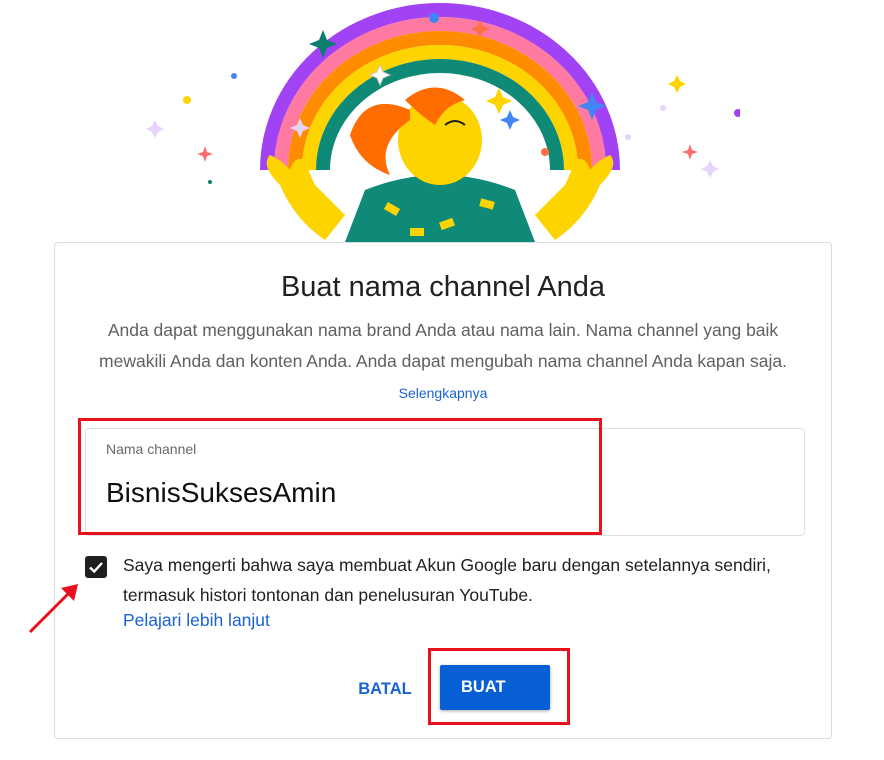 The image size is (884, 760). What do you see at coordinates (340, 476) in the screenshot?
I see `highlight-box-channel-name` at bounding box center [340, 476].